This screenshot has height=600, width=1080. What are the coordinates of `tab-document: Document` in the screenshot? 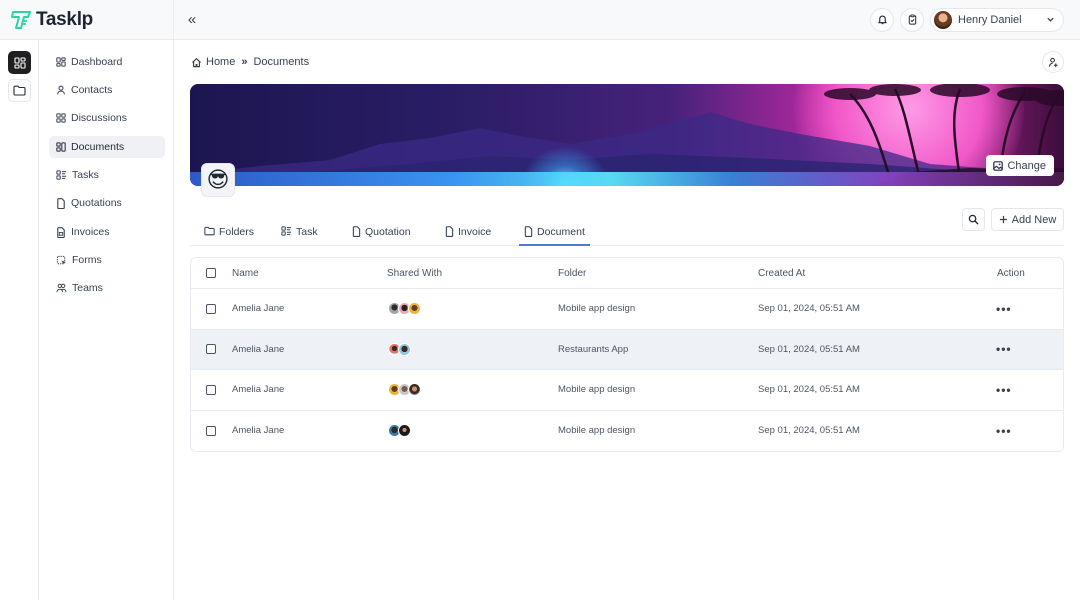 It's located at (554, 236).